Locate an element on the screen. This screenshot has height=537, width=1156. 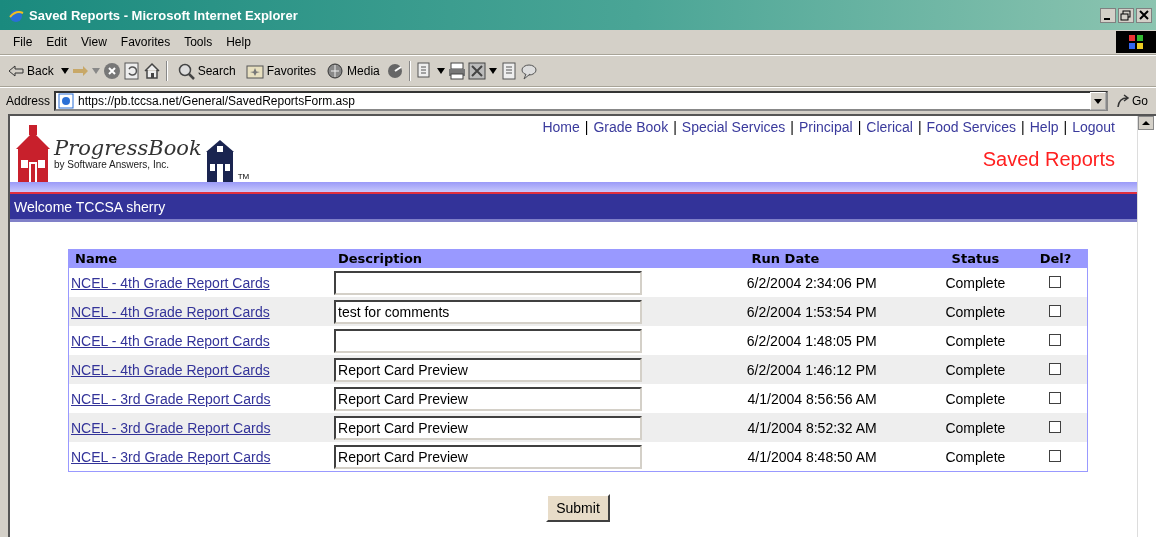
menu-item: File is located at coordinates (23, 42).